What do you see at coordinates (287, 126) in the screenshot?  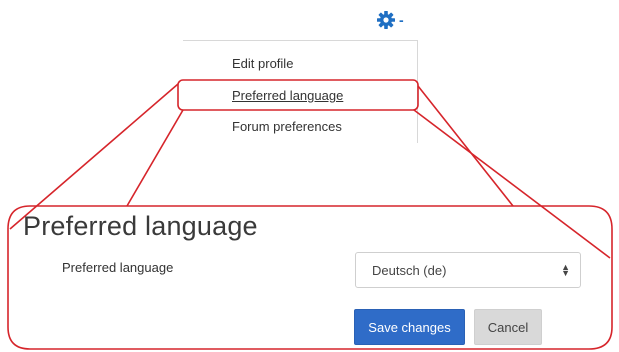 I see `menu-item-forum-preferences: Forum preferences` at bounding box center [287, 126].